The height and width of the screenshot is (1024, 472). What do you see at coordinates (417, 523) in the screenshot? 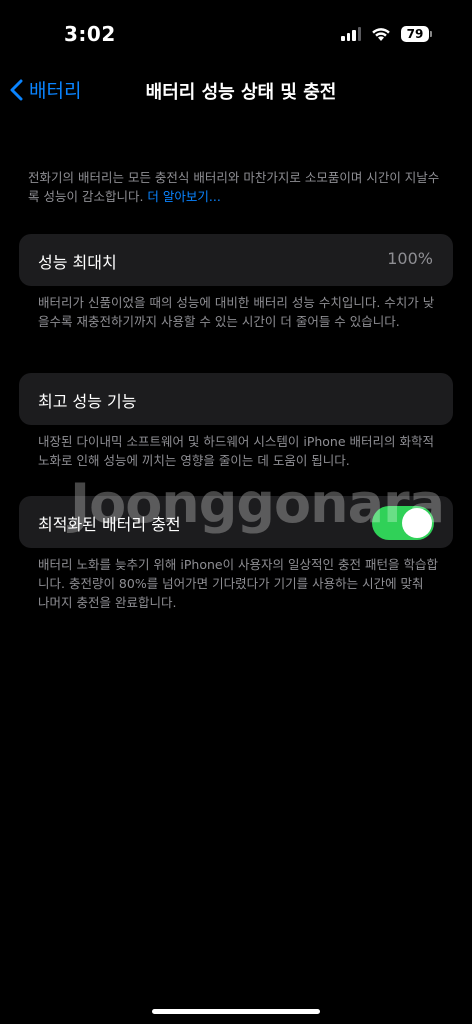
I see `toggle-knob` at bounding box center [417, 523].